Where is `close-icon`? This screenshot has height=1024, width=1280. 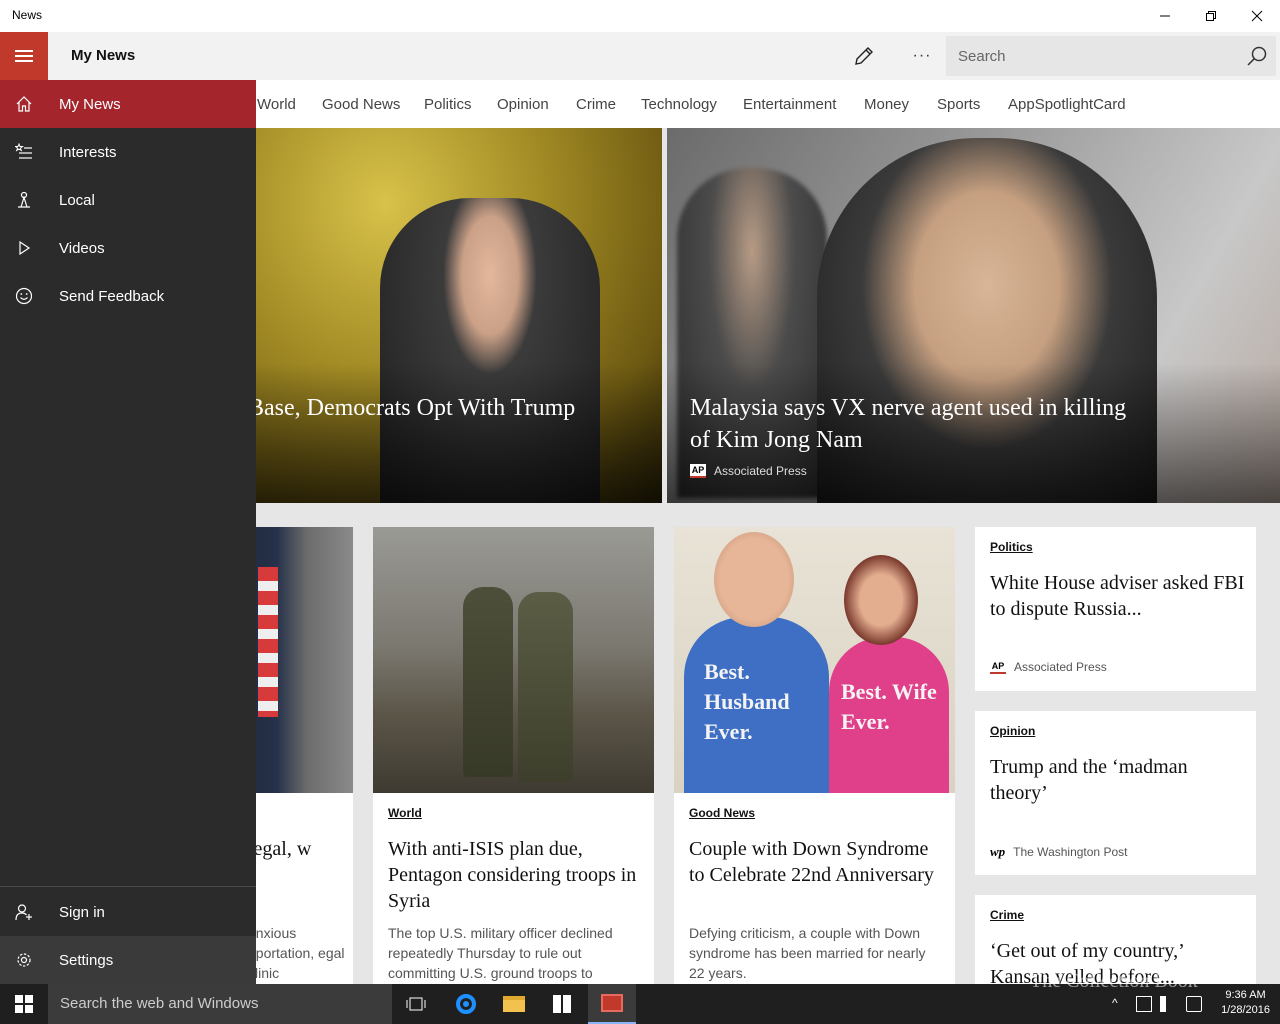
close-icon is located at coordinates (1257, 16).